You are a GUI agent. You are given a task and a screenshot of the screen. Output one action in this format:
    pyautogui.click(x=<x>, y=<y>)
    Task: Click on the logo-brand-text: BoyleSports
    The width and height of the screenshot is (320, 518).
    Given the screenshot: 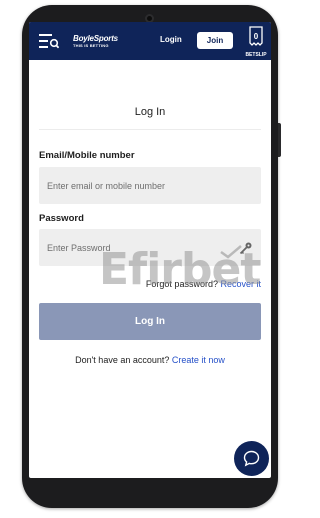 What is the action you would take?
    pyautogui.click(x=95, y=38)
    